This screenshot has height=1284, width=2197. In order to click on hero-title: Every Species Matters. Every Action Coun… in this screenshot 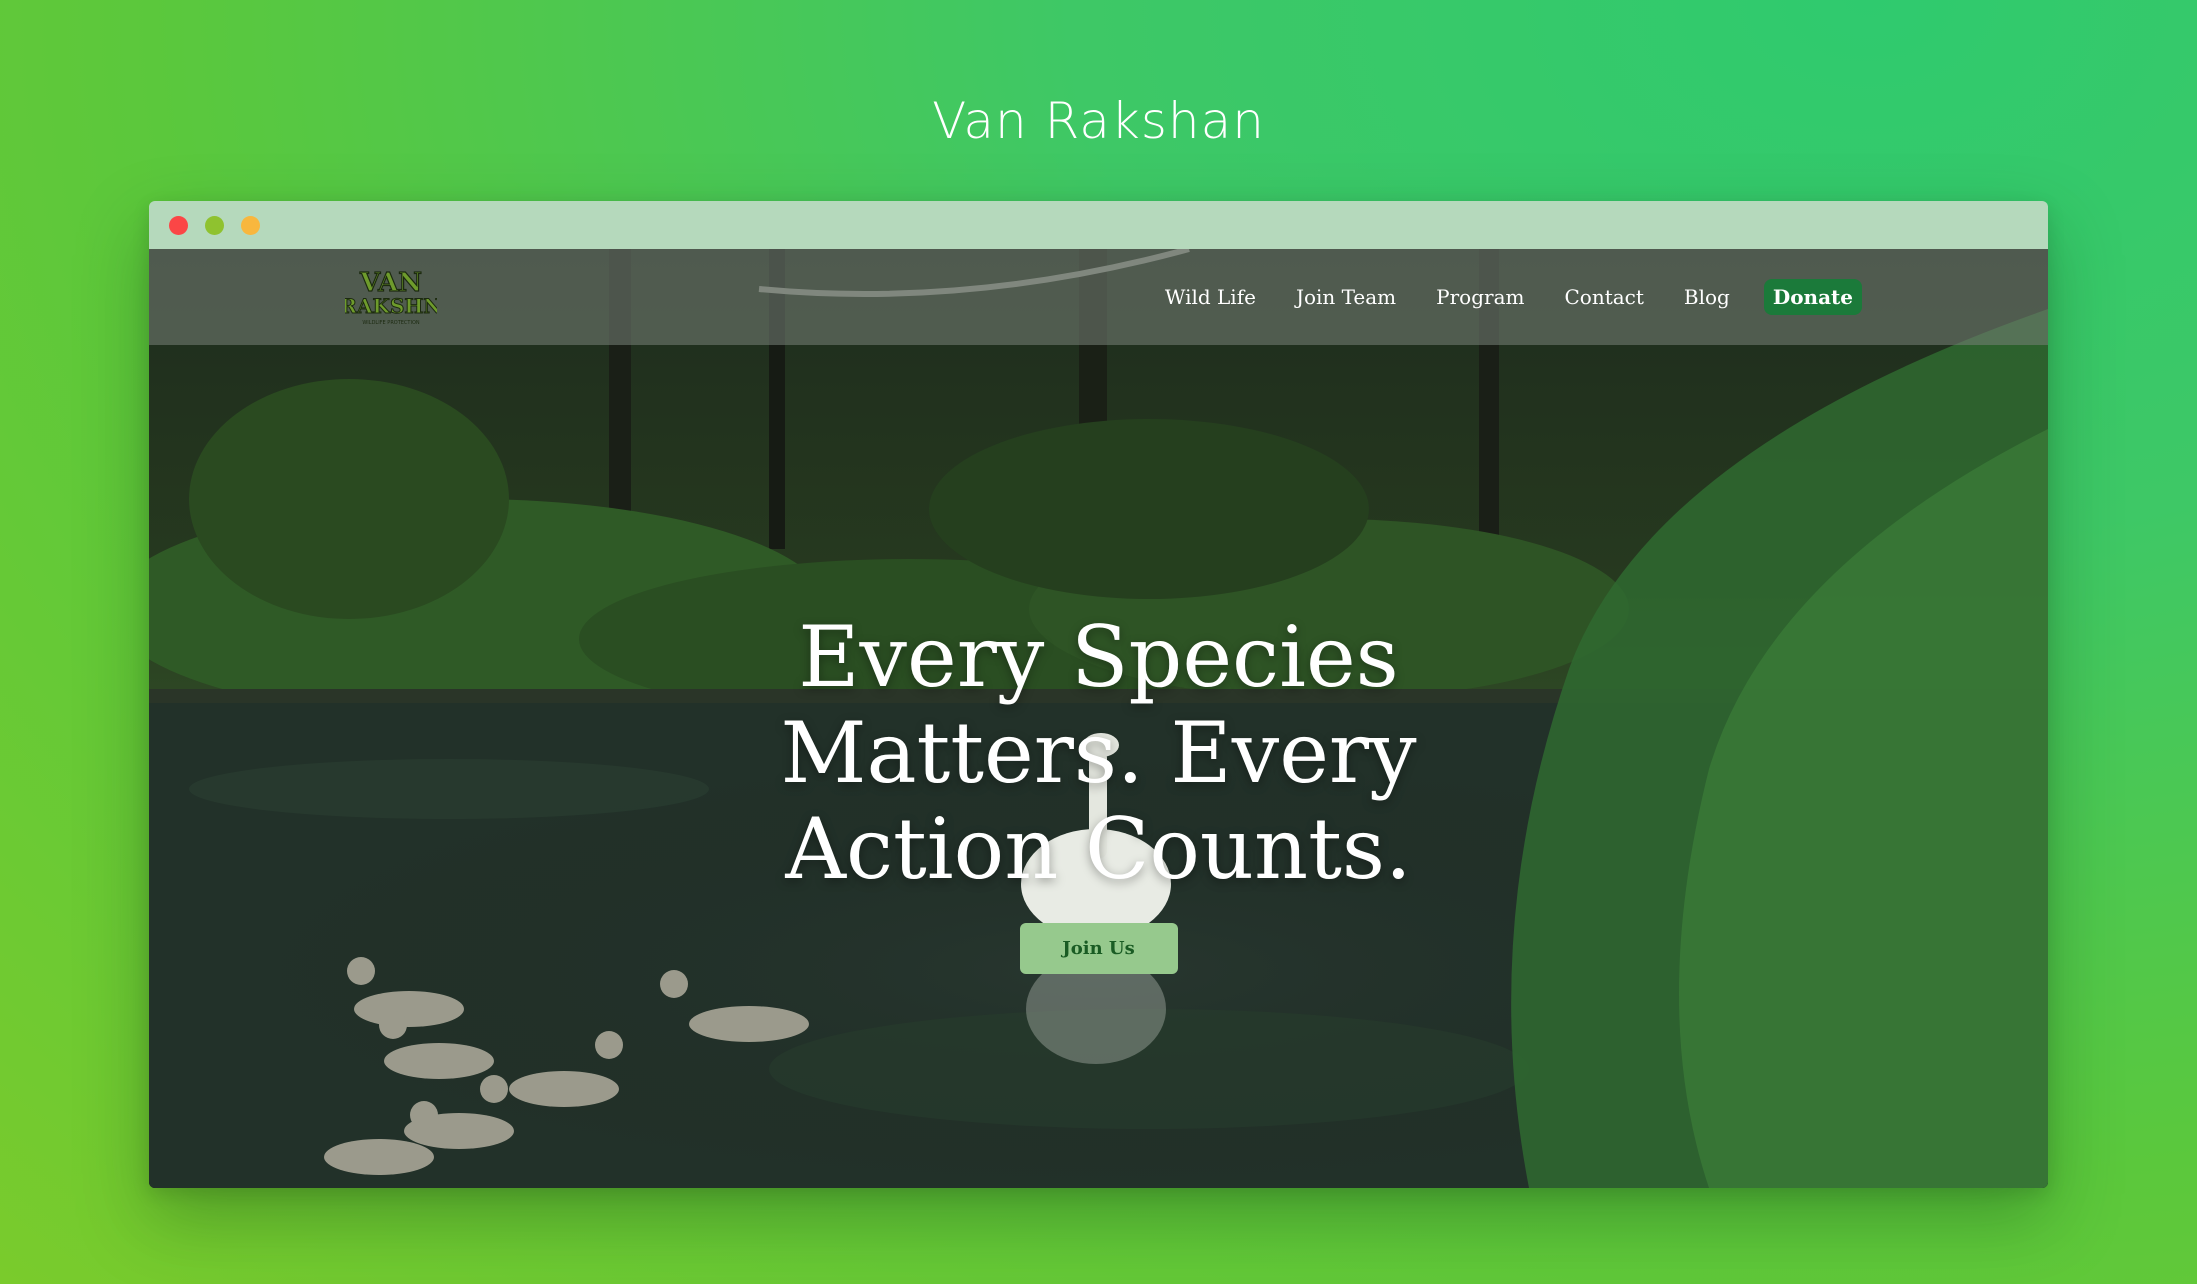, I will do `click(1098, 753)`.